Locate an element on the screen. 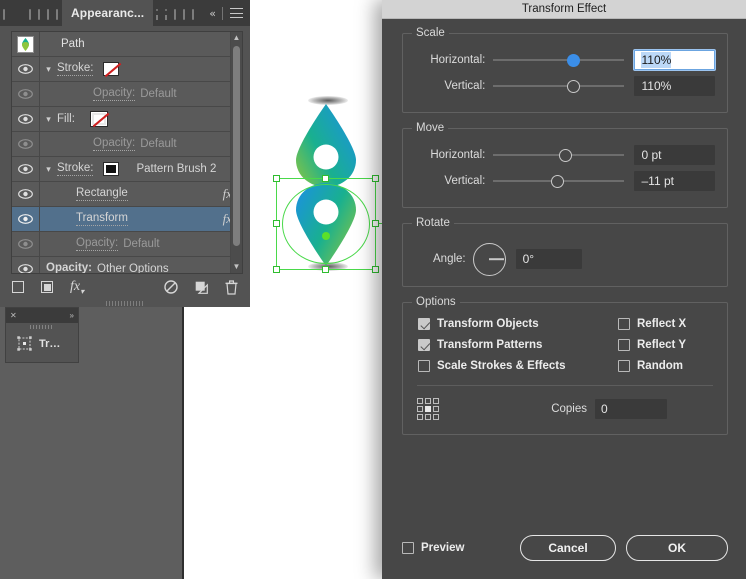 This screenshot has height=579, width=746. map-pin-artwork is located at coordinates (328, 184).